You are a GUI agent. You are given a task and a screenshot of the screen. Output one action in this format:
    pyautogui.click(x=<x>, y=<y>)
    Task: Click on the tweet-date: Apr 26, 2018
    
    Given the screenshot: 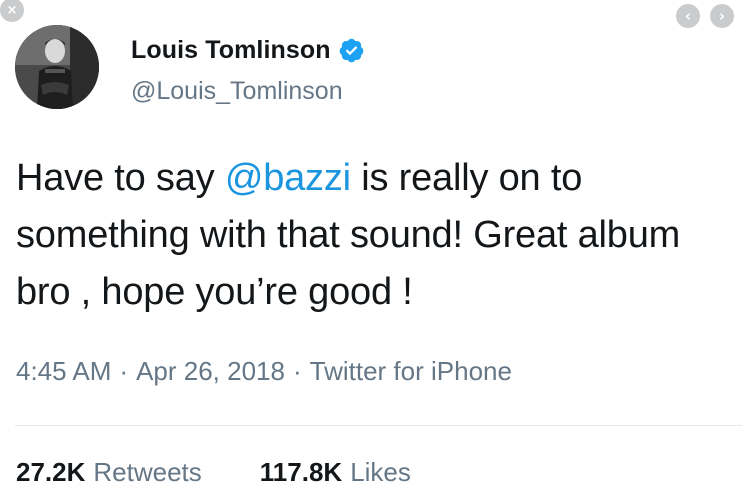 What is the action you would take?
    pyautogui.click(x=210, y=371)
    